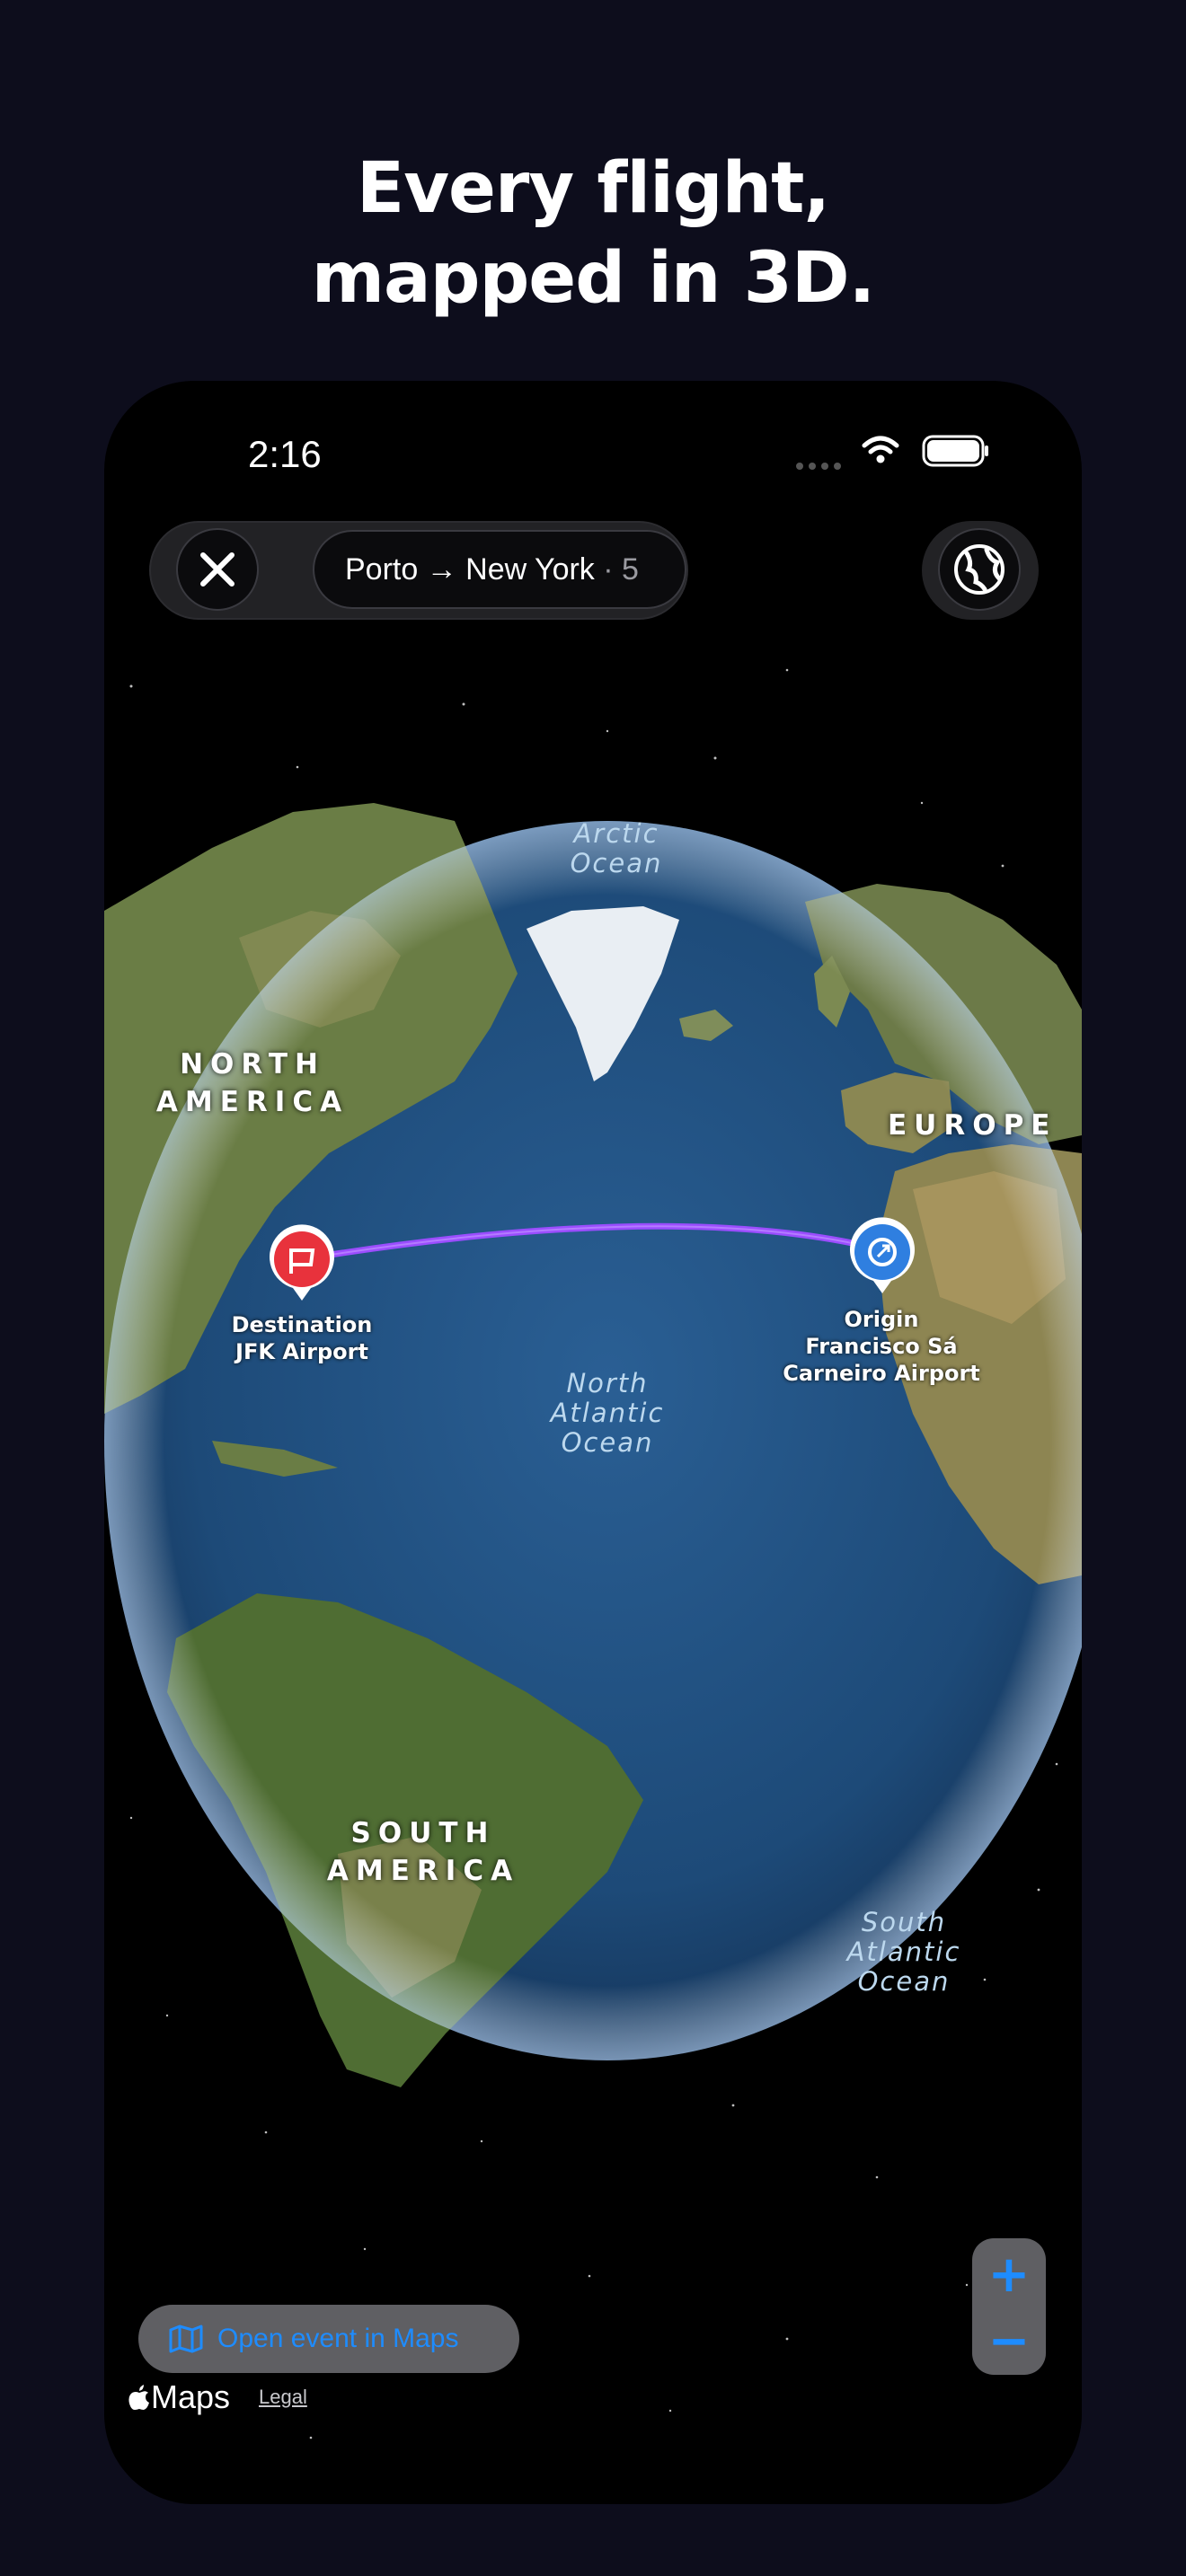 The image size is (1186, 2576). I want to click on headline-line-2: mapped in 3D., so click(593, 278).